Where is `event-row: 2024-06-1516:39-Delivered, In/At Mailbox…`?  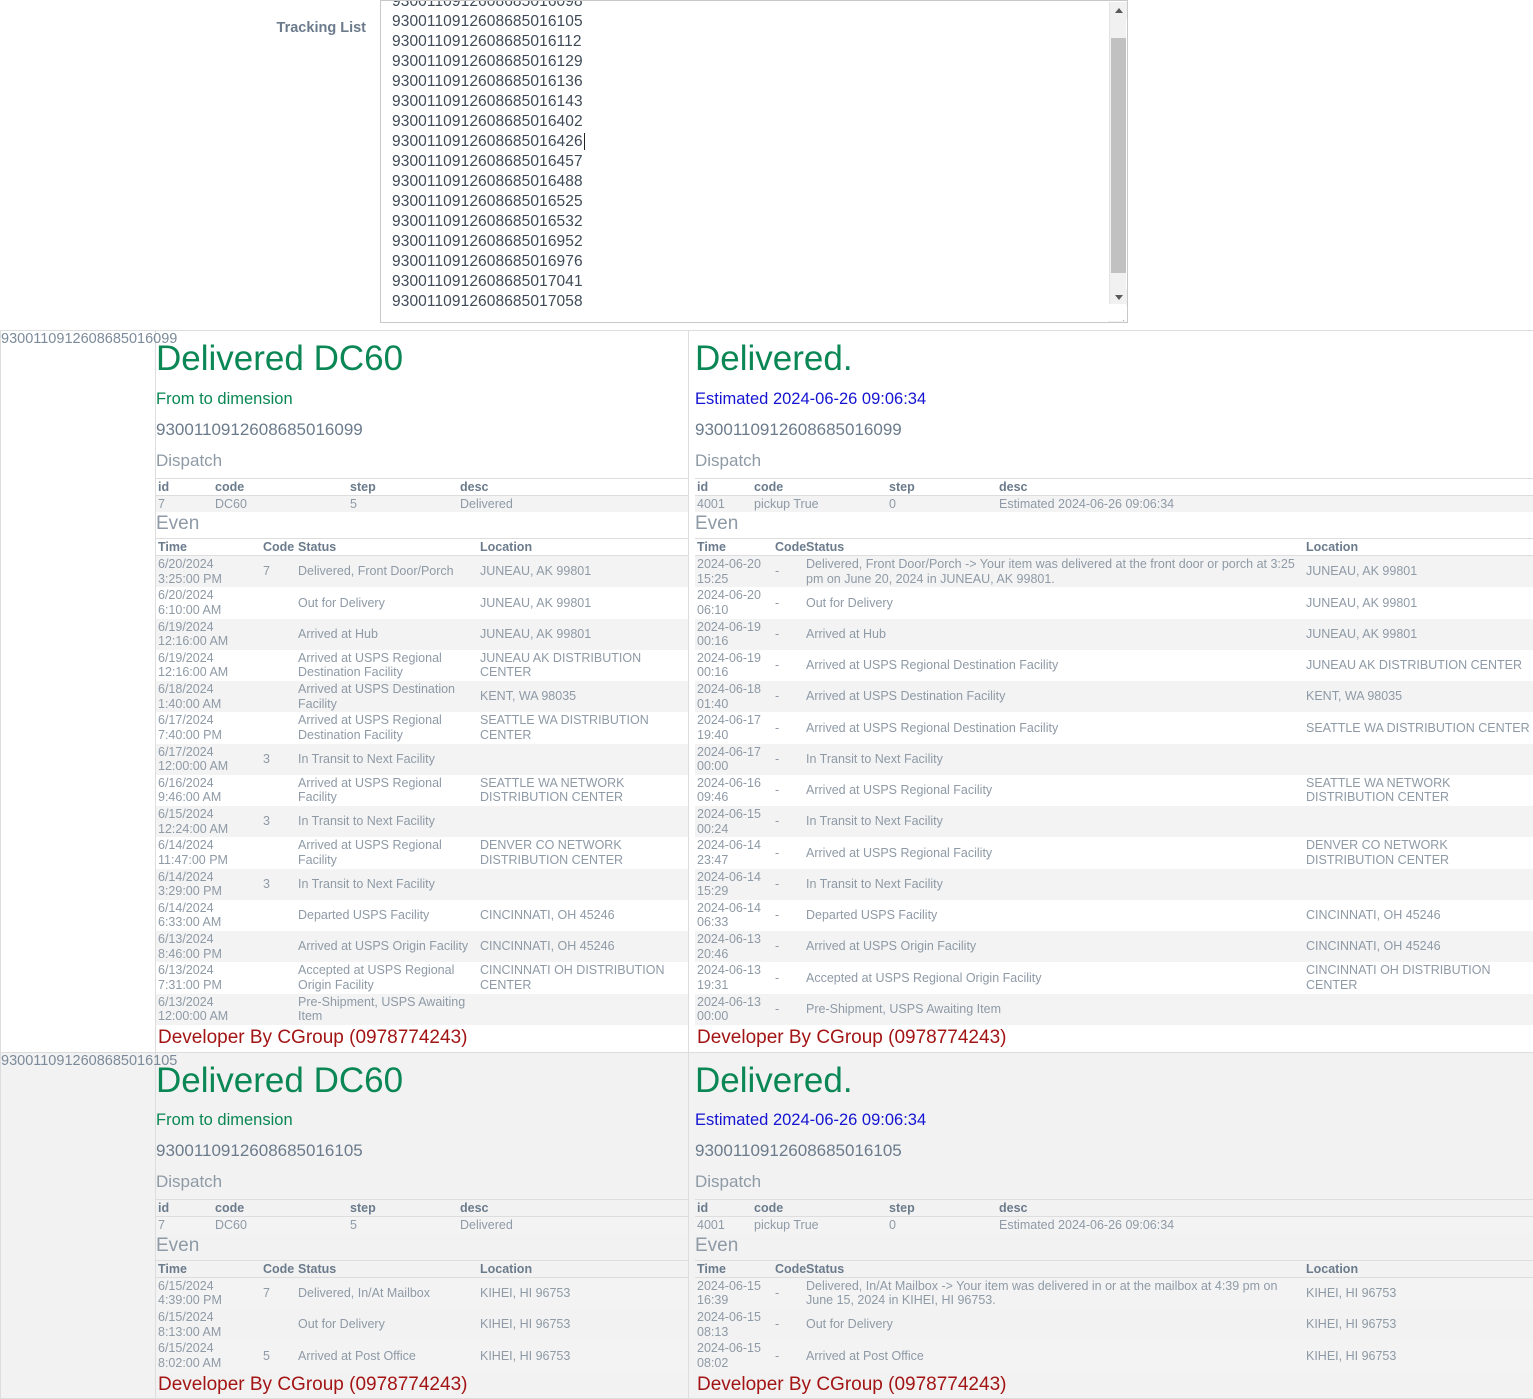 event-row: 2024-06-1516:39-Delivered, In/At Mailbox… is located at coordinates (1114, 1293).